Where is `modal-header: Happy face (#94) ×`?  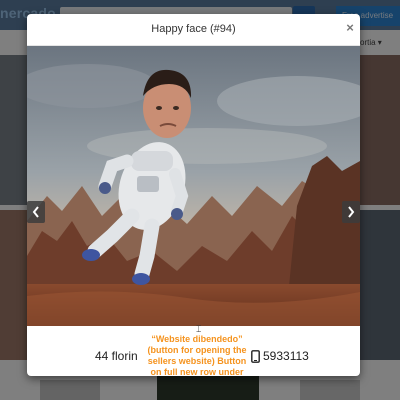 modal-header: Happy face (#94) × is located at coordinates (193, 30).